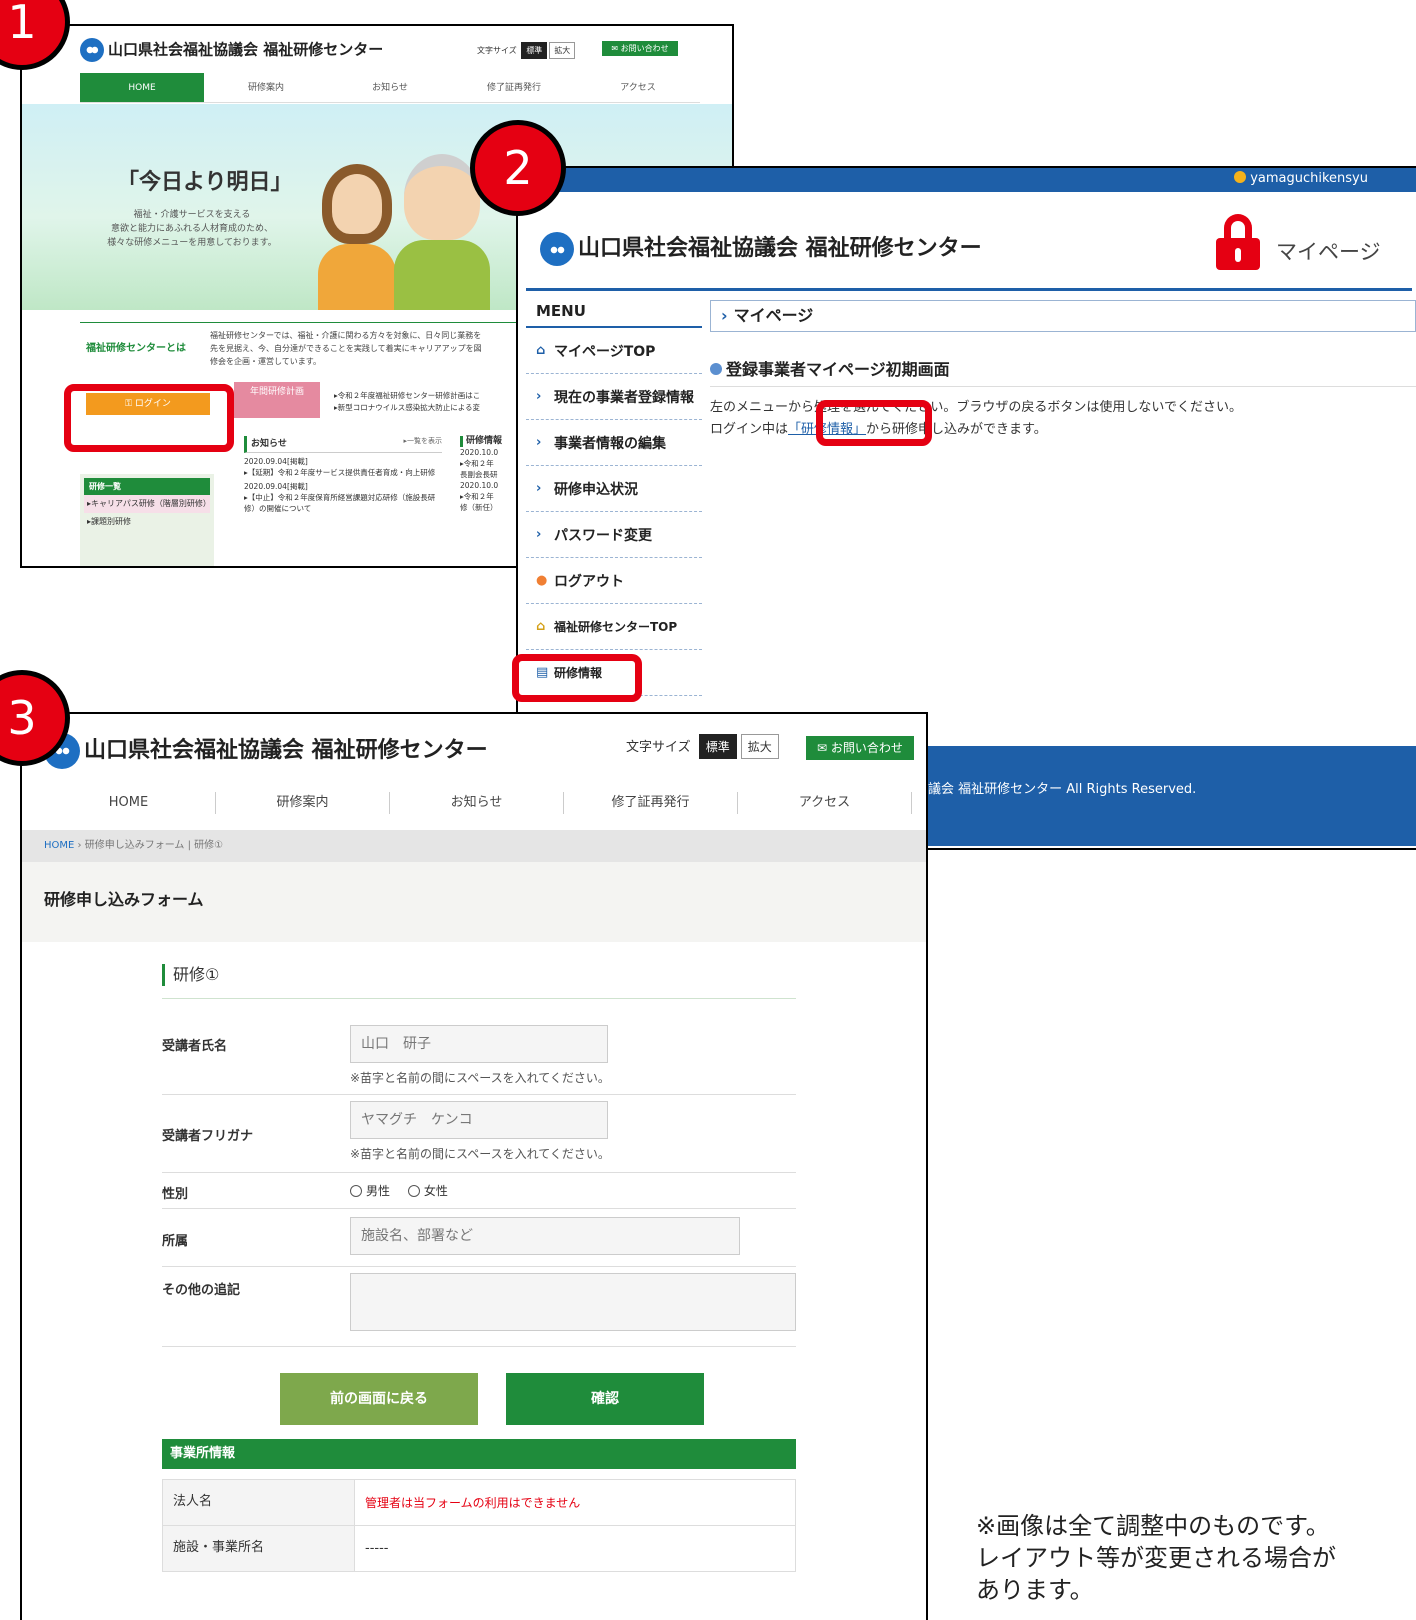 This screenshot has width=1416, height=1620. What do you see at coordinates (1062, 789) in the screenshot?
I see `copyright: 議会 福祉研修センター All Rights Reserved.` at bounding box center [1062, 789].